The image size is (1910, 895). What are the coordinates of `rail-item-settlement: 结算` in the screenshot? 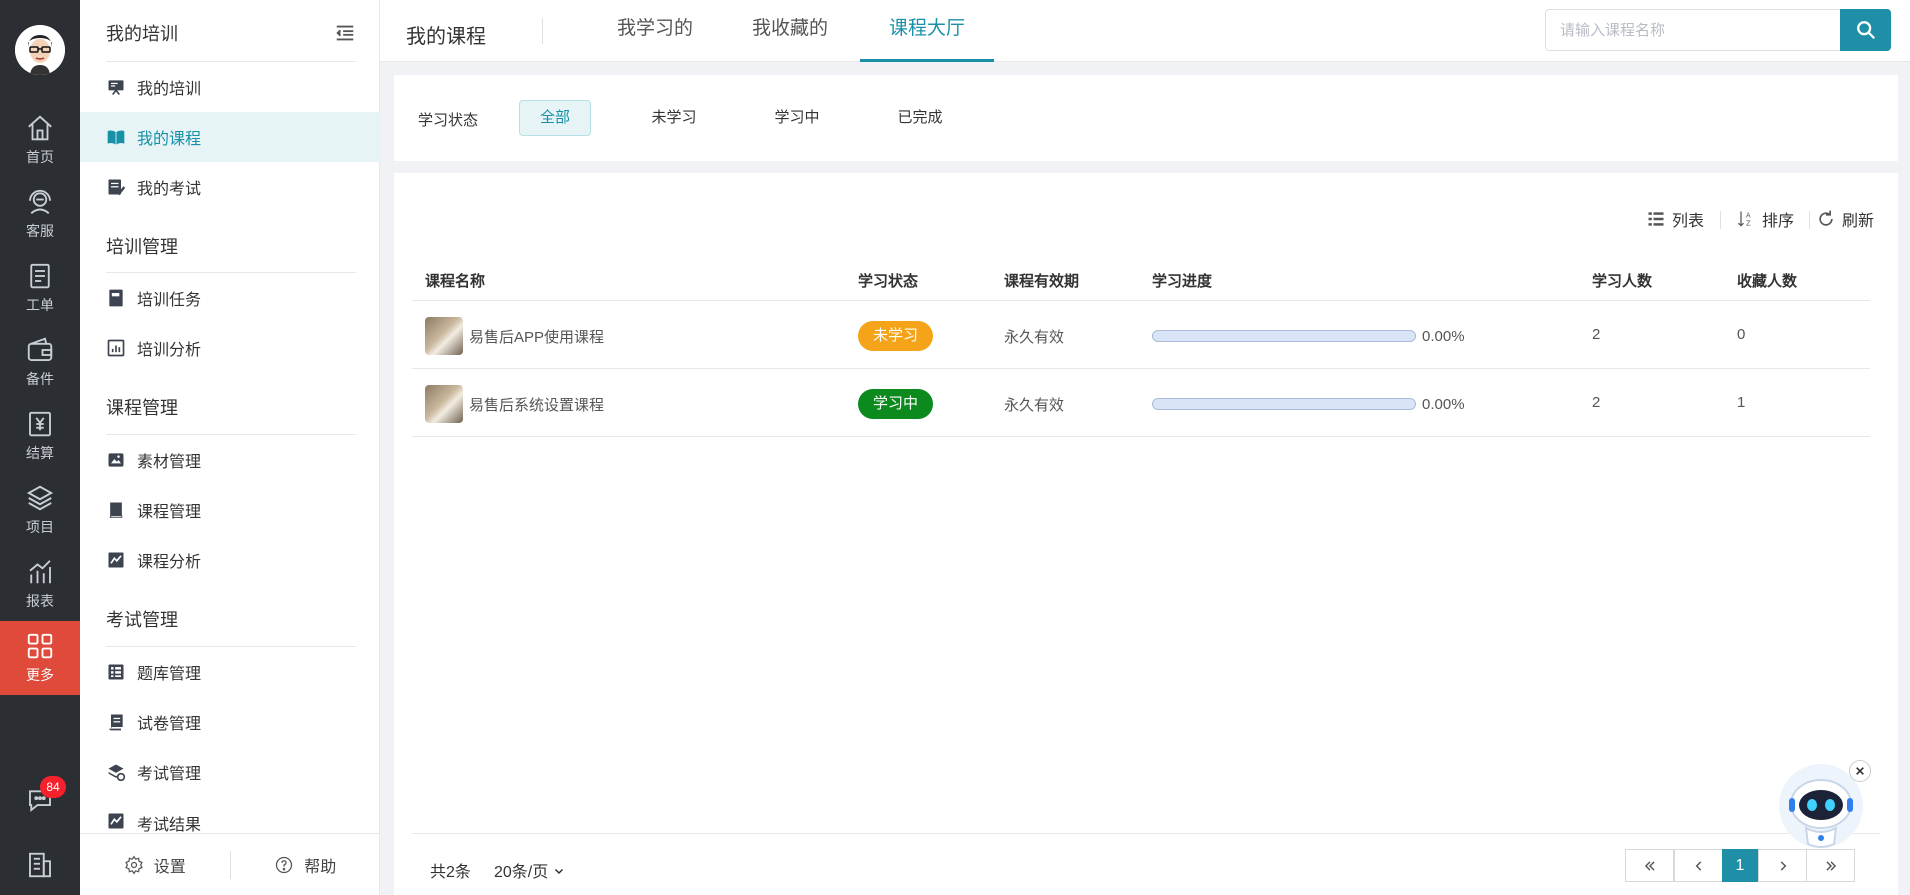 It's located at (40, 436).